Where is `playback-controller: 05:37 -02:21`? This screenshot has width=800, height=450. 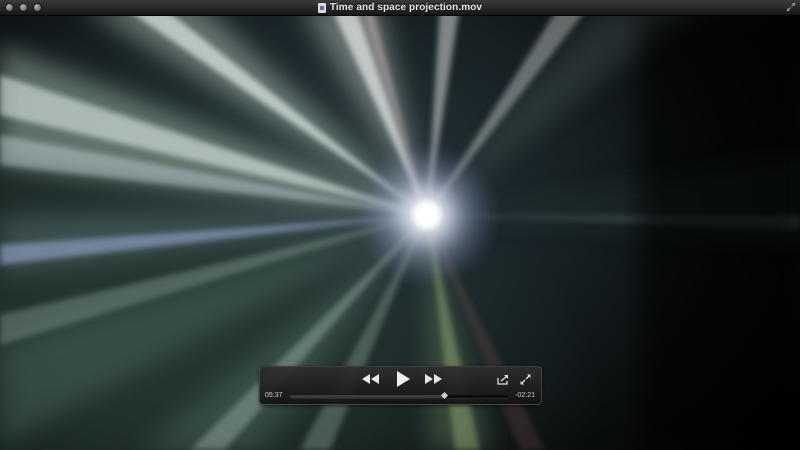
playback-controller: 05:37 -02:21 is located at coordinates (400, 385).